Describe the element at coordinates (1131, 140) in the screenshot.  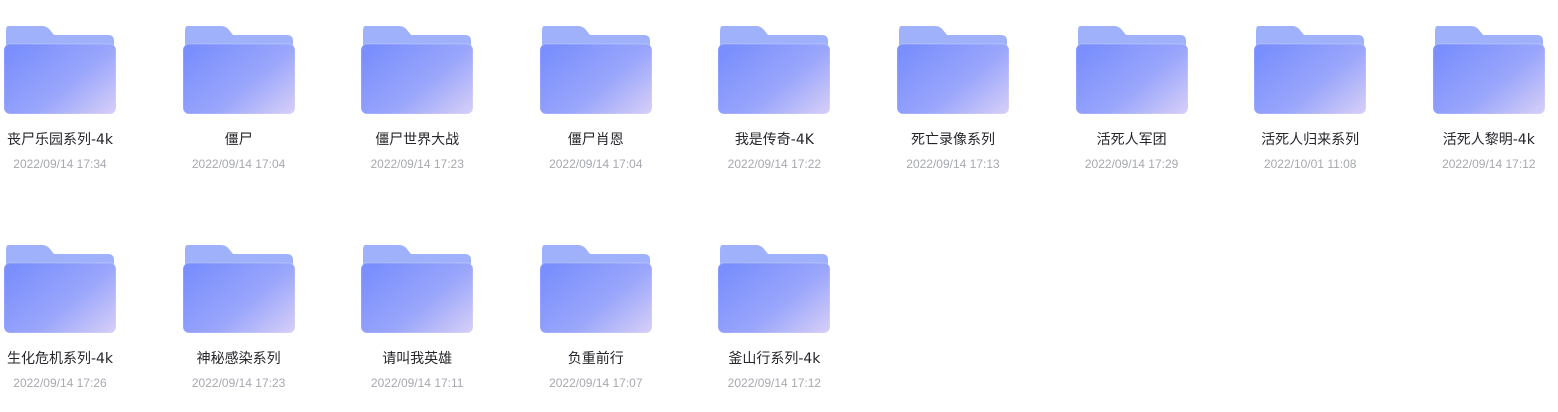
I see `folder-name: 活死人军团` at that location.